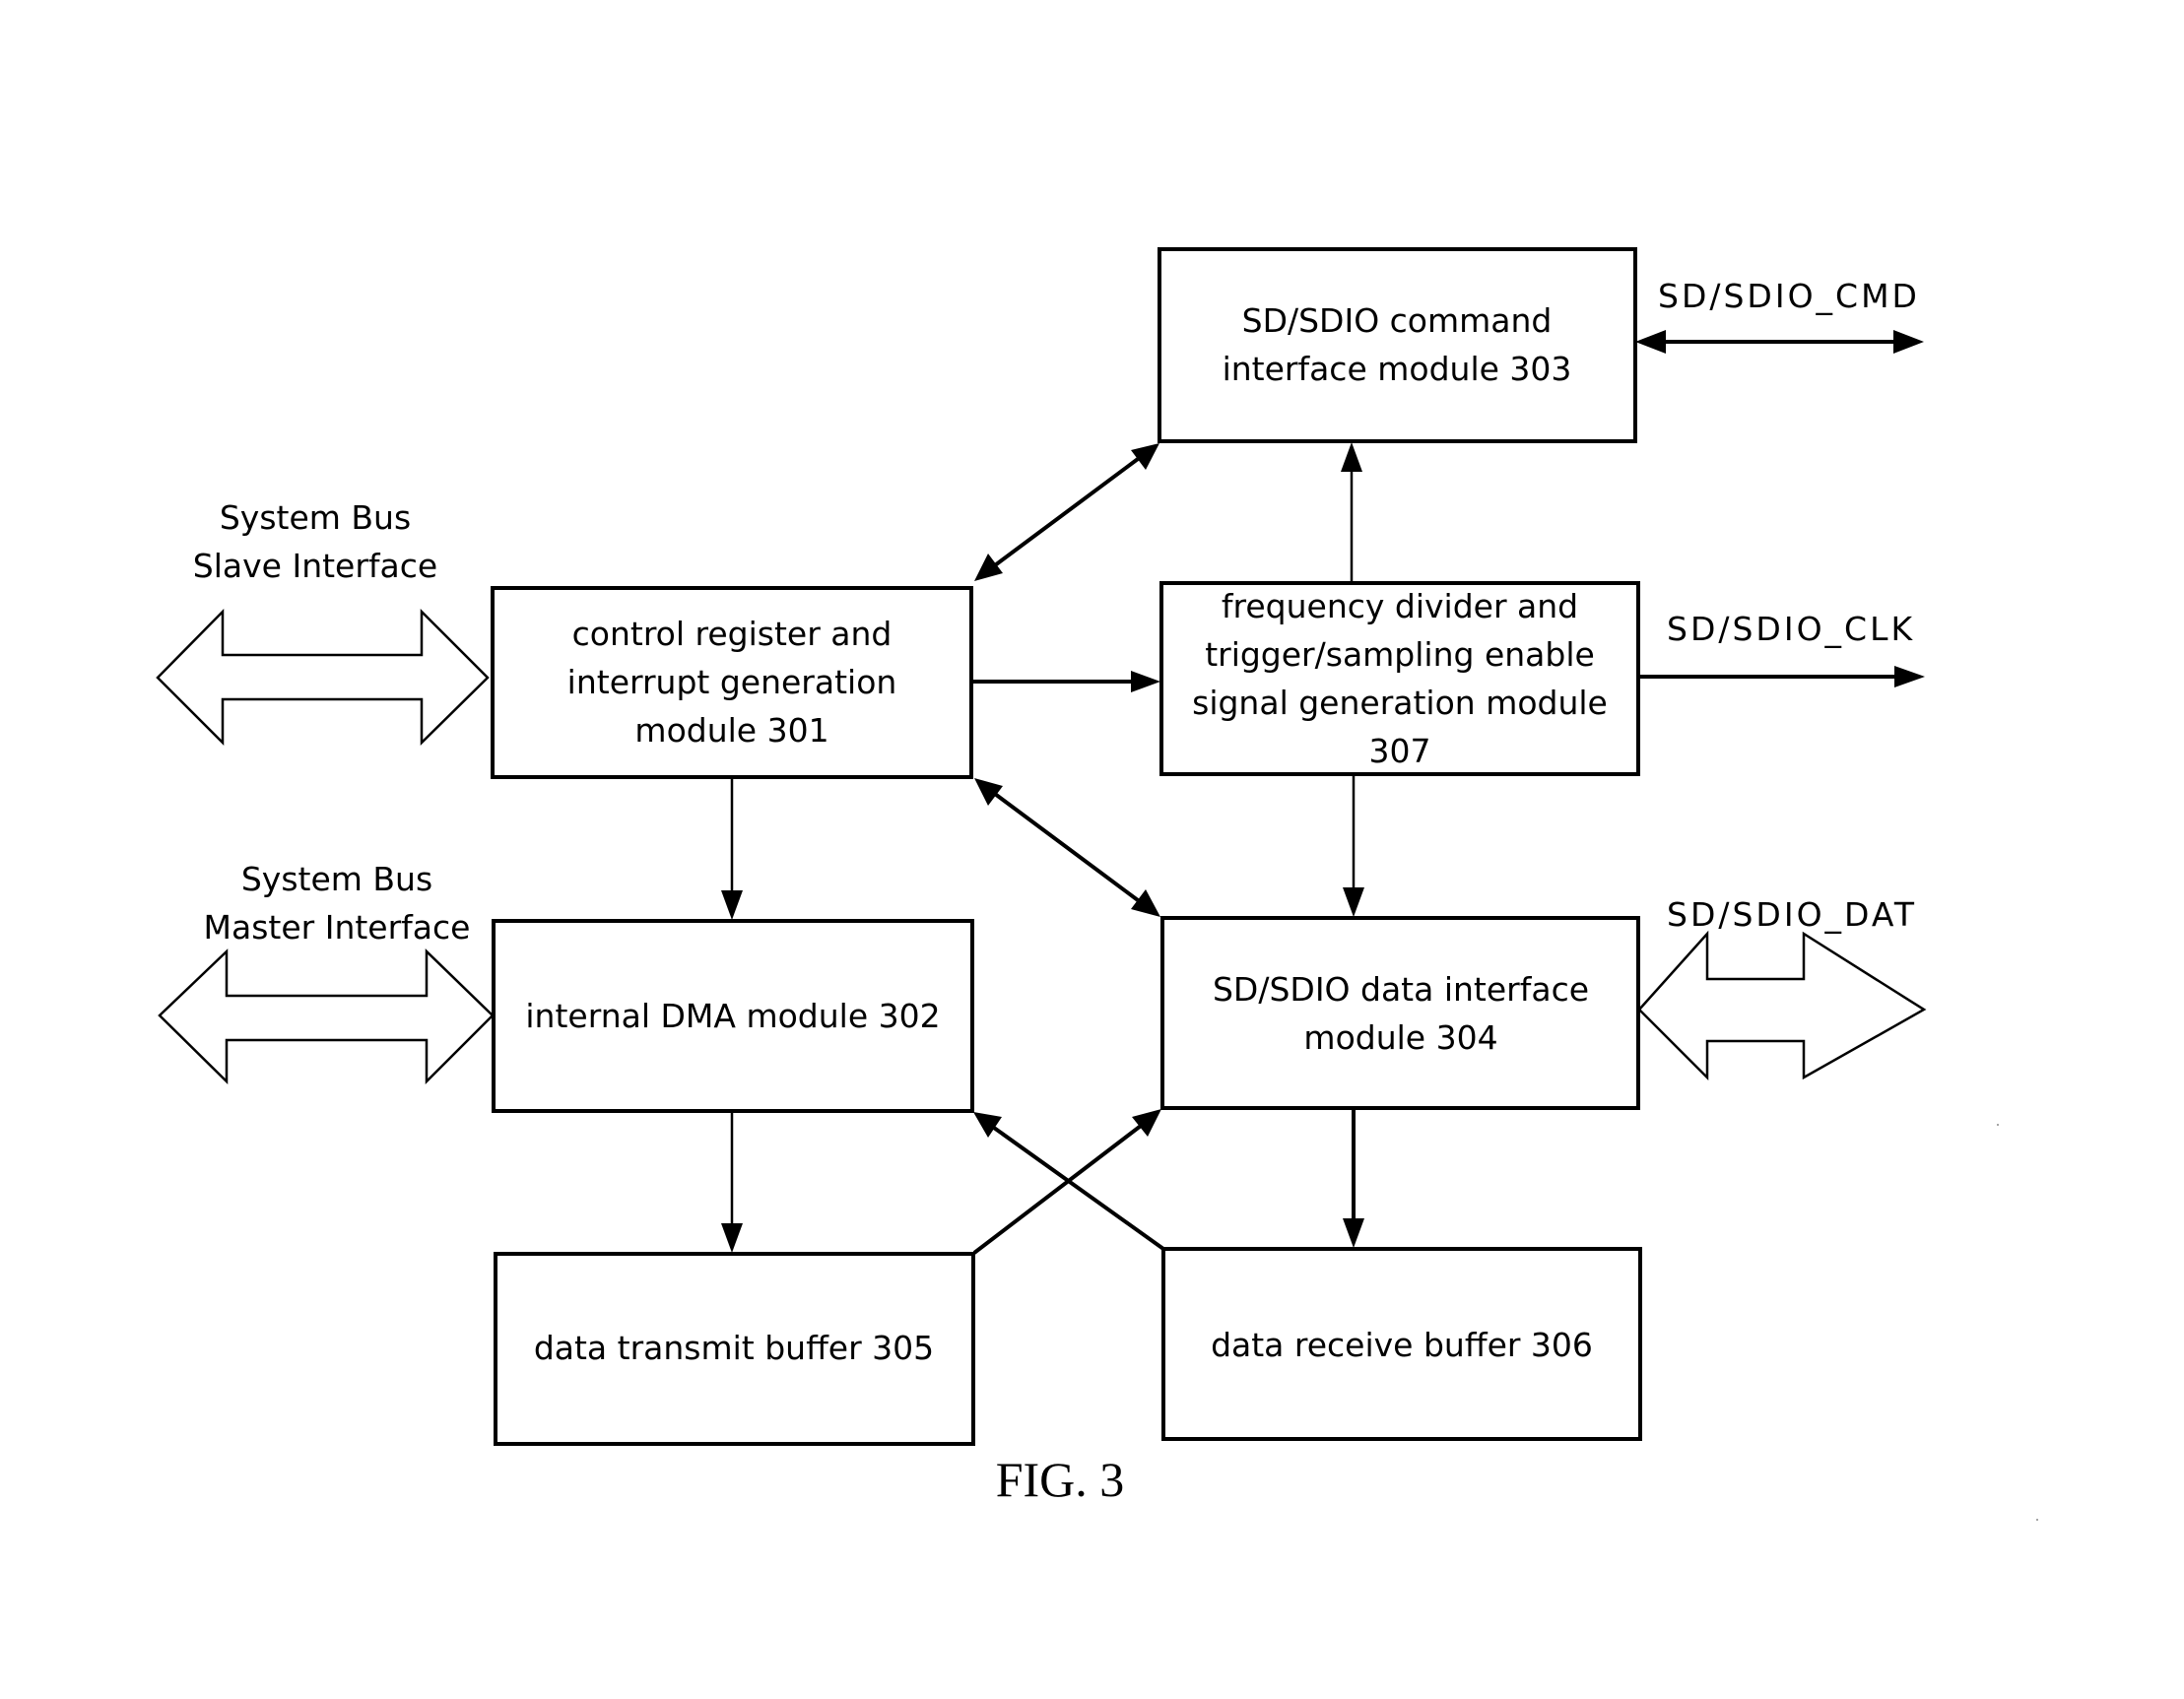 The image size is (2184, 1699). I want to click on module-305-transmit-buffer: data transmit buffer 305, so click(734, 1349).